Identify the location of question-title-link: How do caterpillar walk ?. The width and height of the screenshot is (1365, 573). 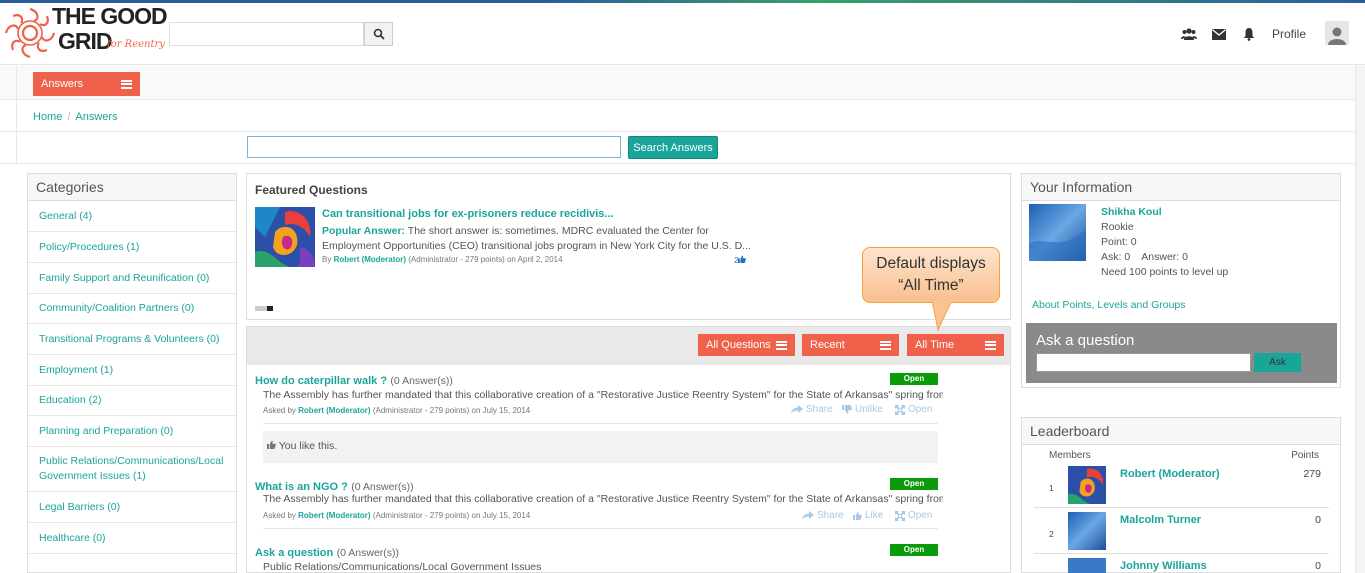
(321, 381).